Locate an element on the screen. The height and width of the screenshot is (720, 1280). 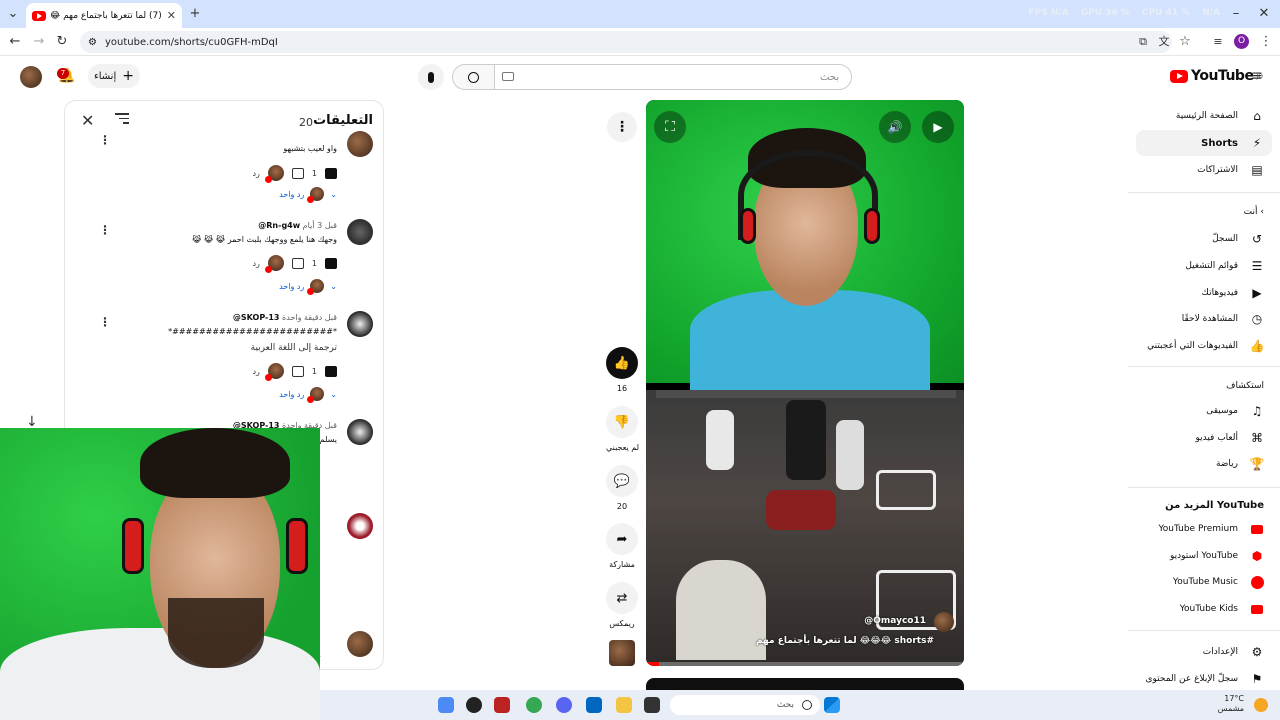
comment-author: @Rn-g4w is located at coordinates (279, 225).